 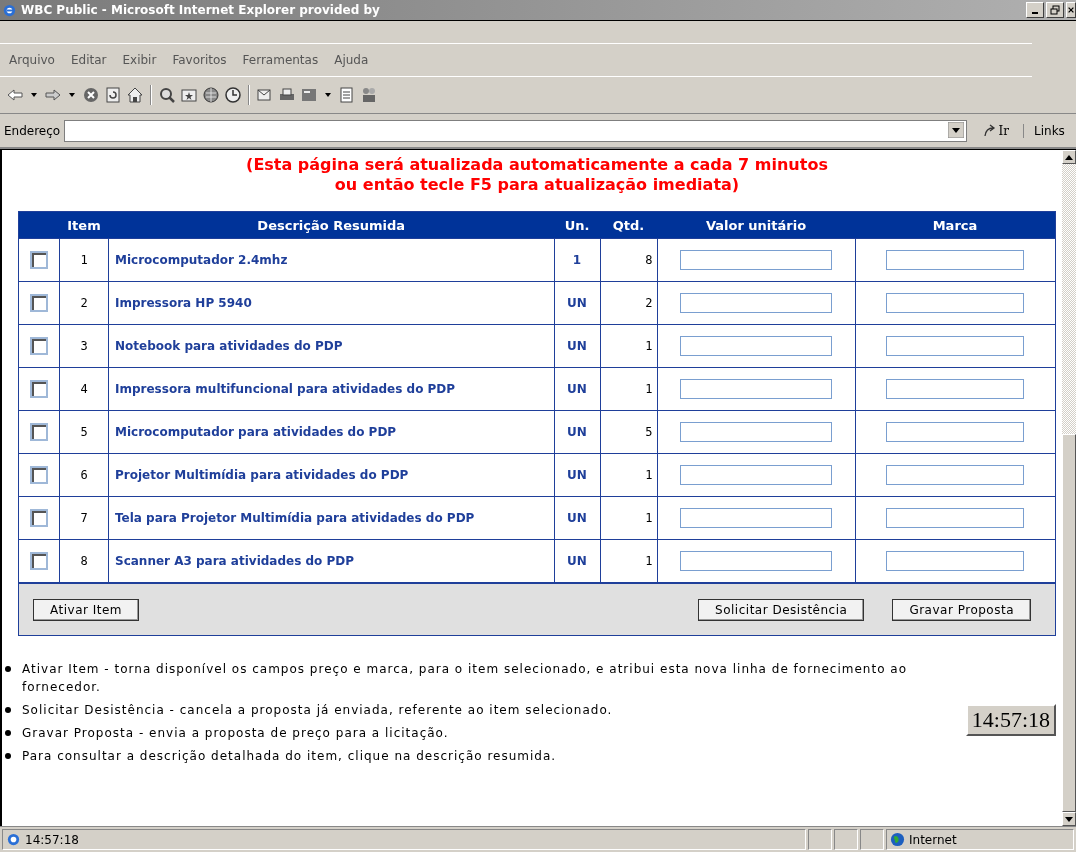 I want to click on stop-icon, so click(x=91, y=95).